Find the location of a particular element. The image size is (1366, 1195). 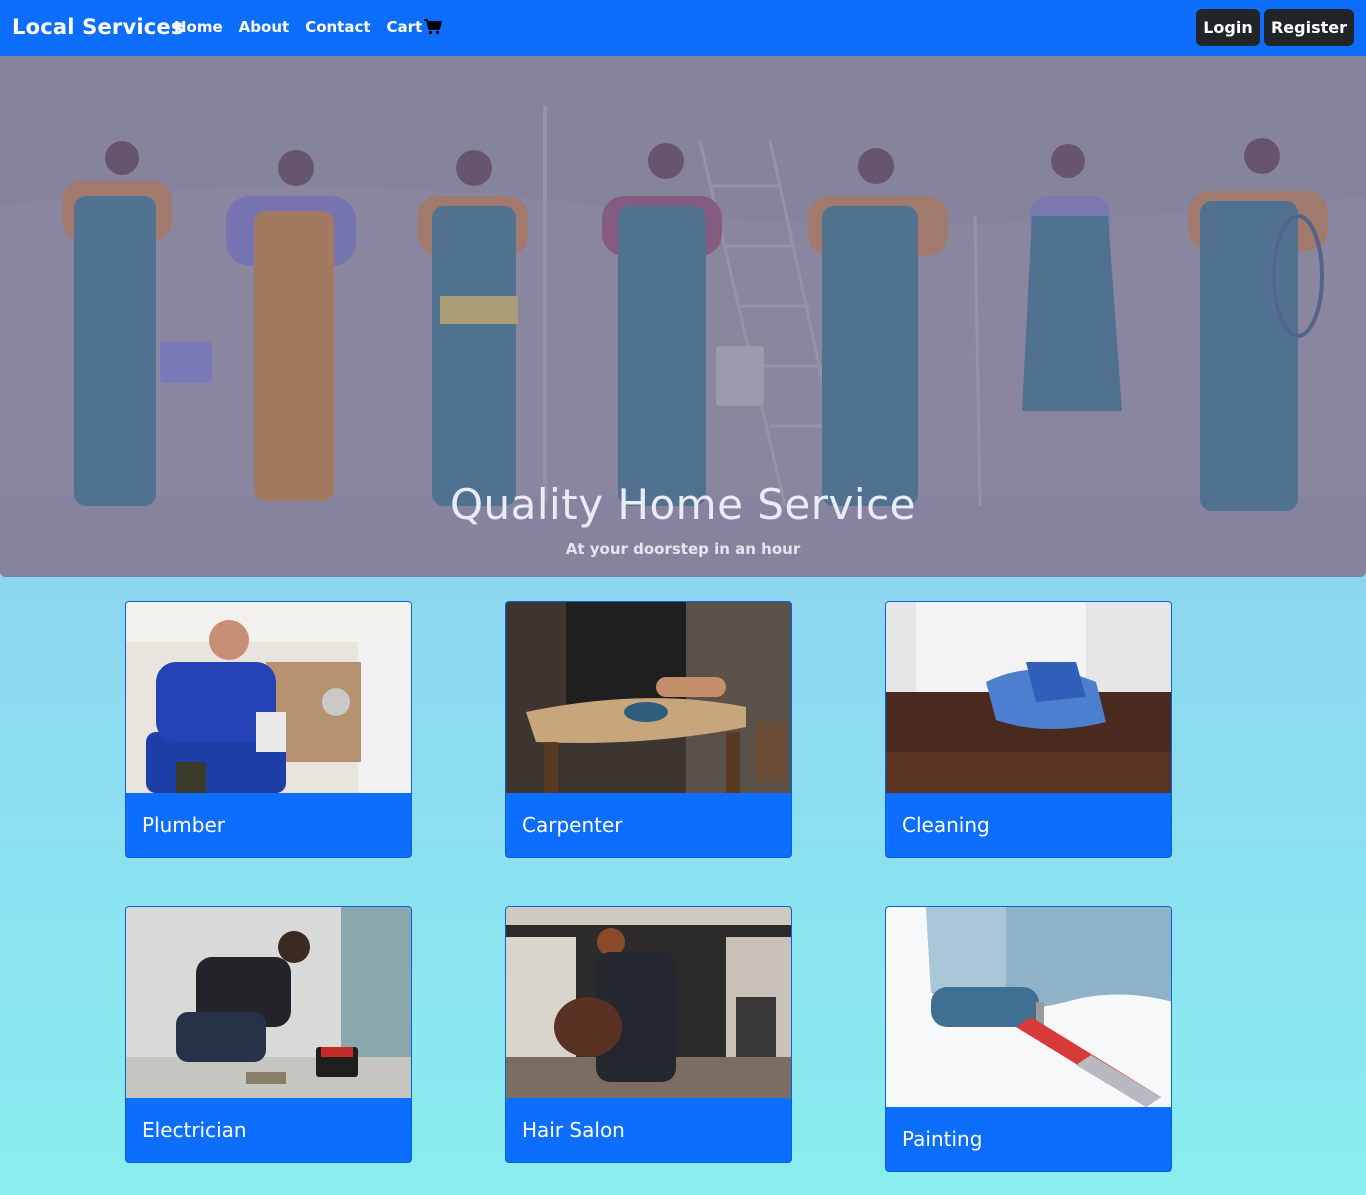

service-card-plumber: Plumber is located at coordinates (268, 729).